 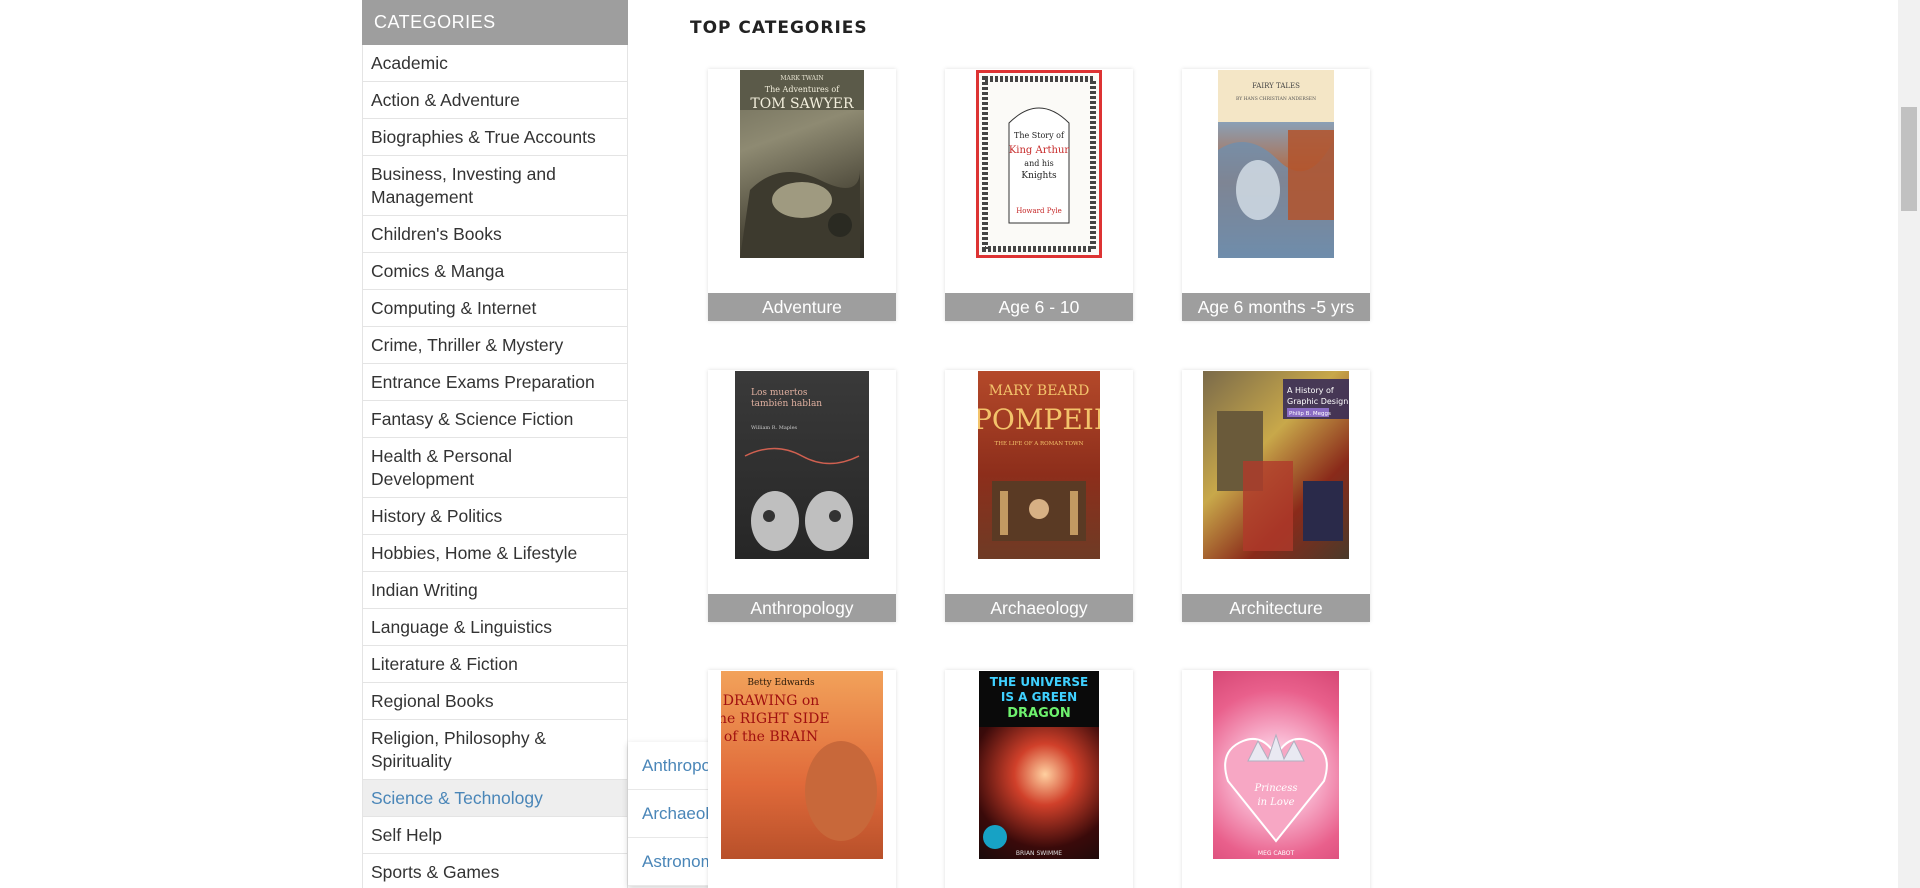 What do you see at coordinates (495, 271) in the screenshot?
I see `category-item-comics-manga: Comics & Manga` at bounding box center [495, 271].